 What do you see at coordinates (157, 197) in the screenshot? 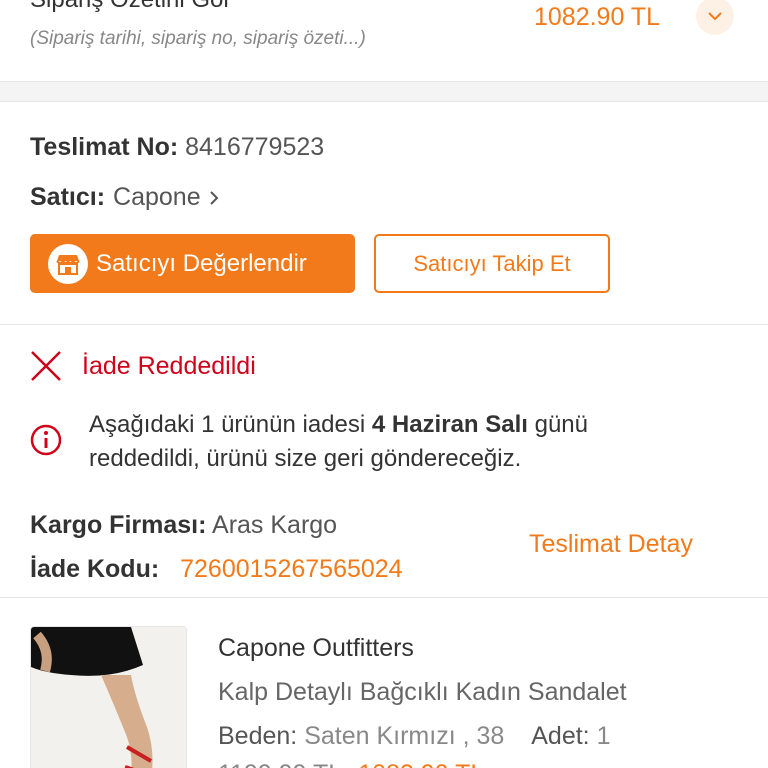
I see `seller-link: Capone` at bounding box center [157, 197].